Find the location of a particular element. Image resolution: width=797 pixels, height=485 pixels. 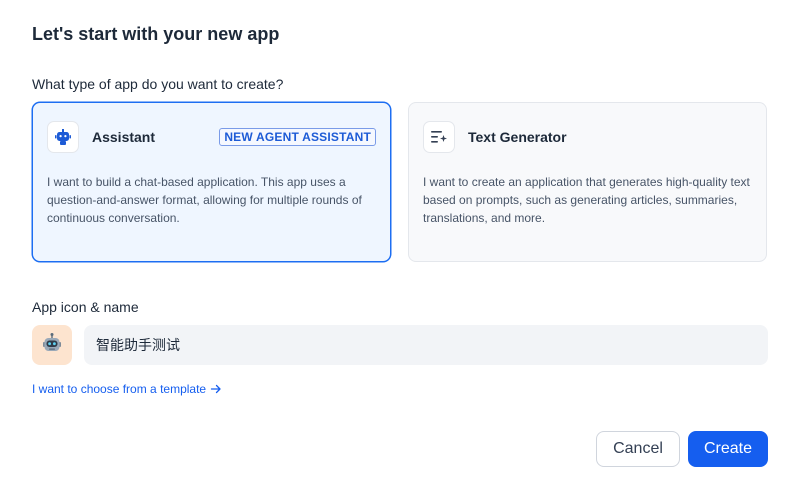

app-icon-picker is located at coordinates (52, 345).